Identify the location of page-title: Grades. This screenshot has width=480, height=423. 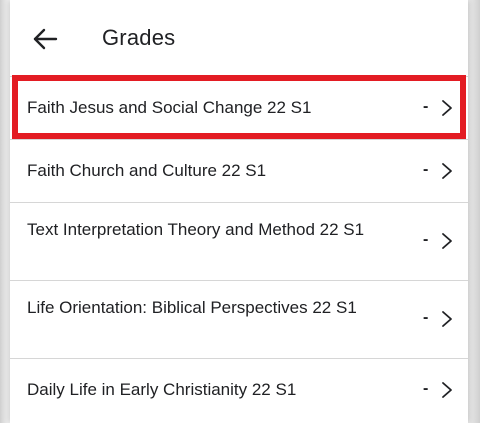
(139, 37).